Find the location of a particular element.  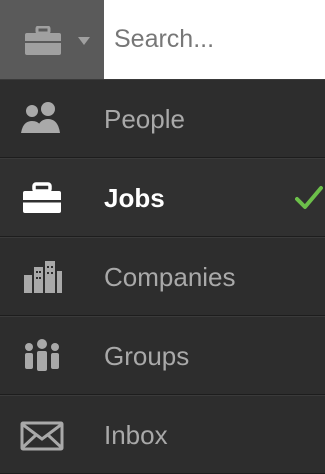

group-icon is located at coordinates (42, 355).